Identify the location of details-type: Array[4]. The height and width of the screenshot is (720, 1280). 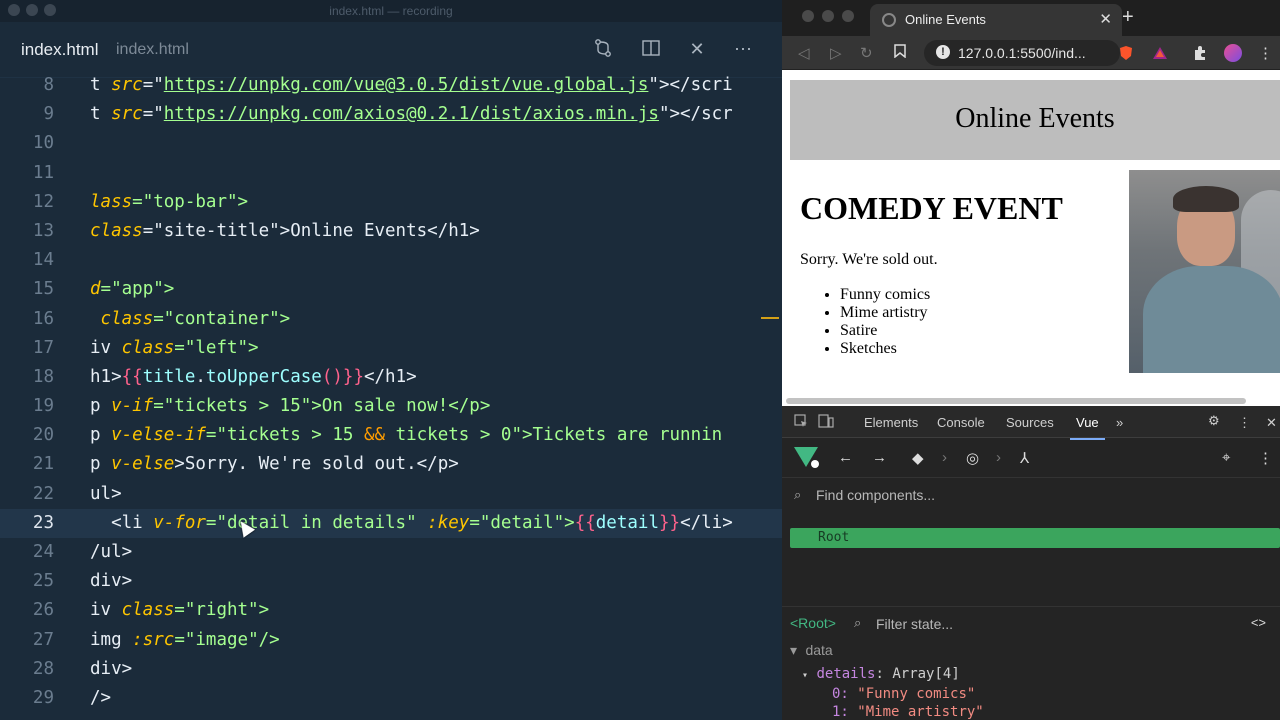
(926, 674).